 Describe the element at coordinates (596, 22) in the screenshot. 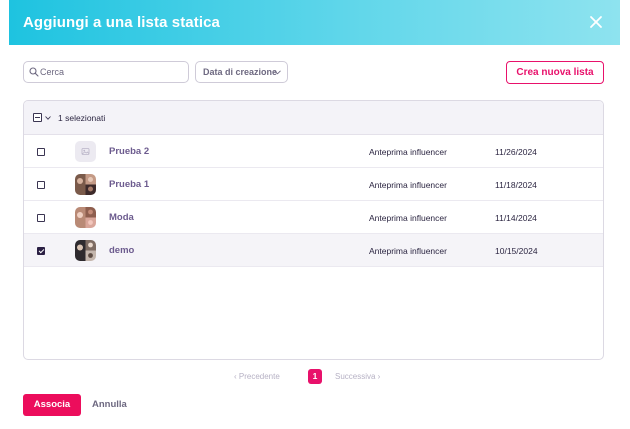

I see `close-icon` at that location.